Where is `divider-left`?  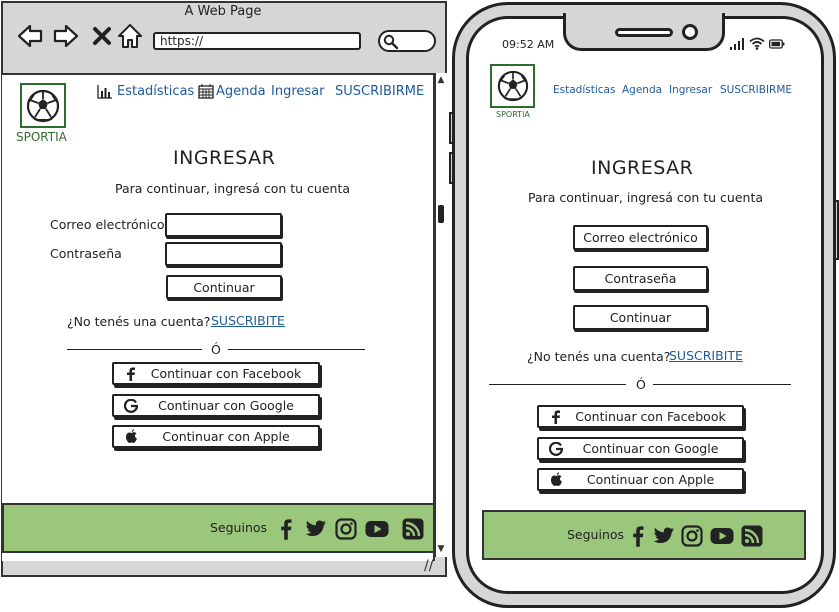 divider-left is located at coordinates (134, 349).